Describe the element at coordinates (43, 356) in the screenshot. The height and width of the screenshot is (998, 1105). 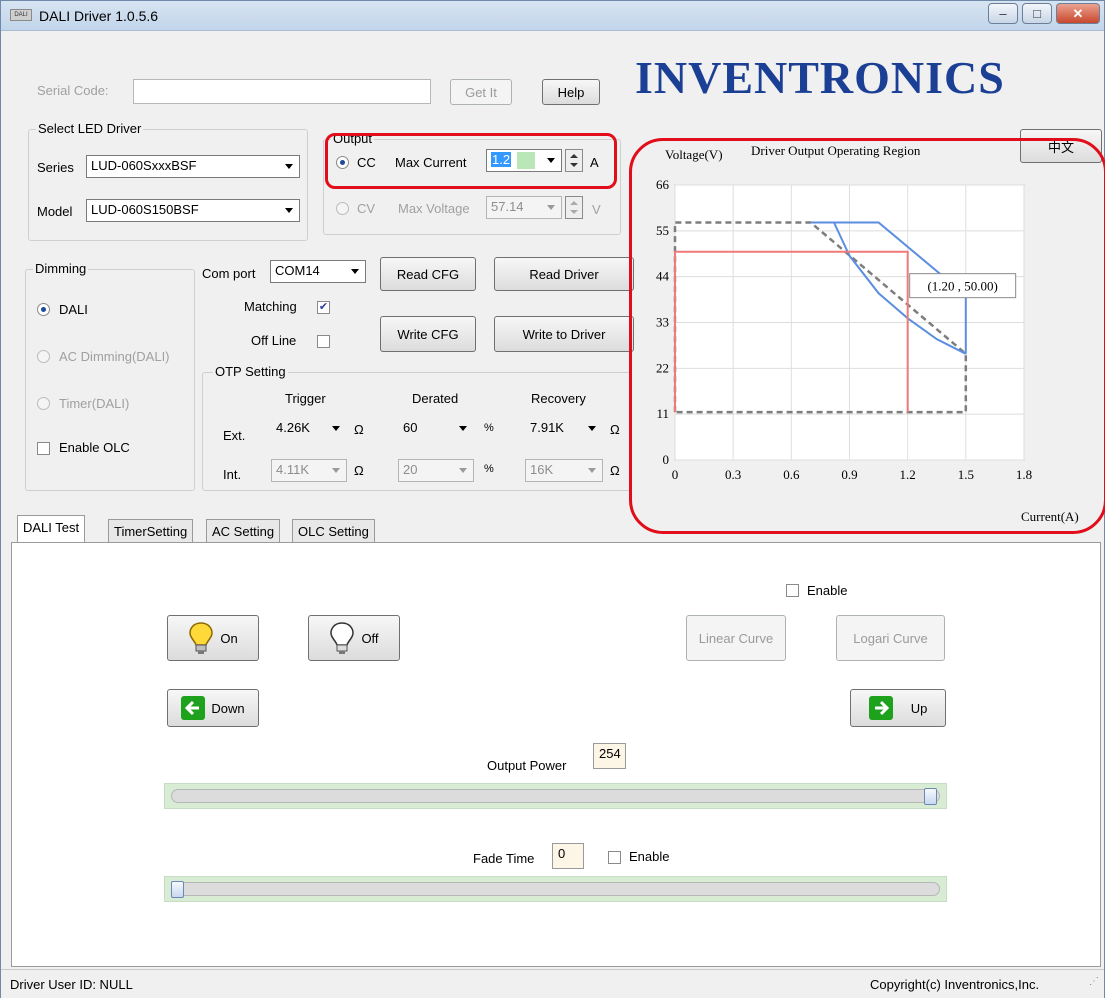
I see `ac-dimming-radio` at that location.